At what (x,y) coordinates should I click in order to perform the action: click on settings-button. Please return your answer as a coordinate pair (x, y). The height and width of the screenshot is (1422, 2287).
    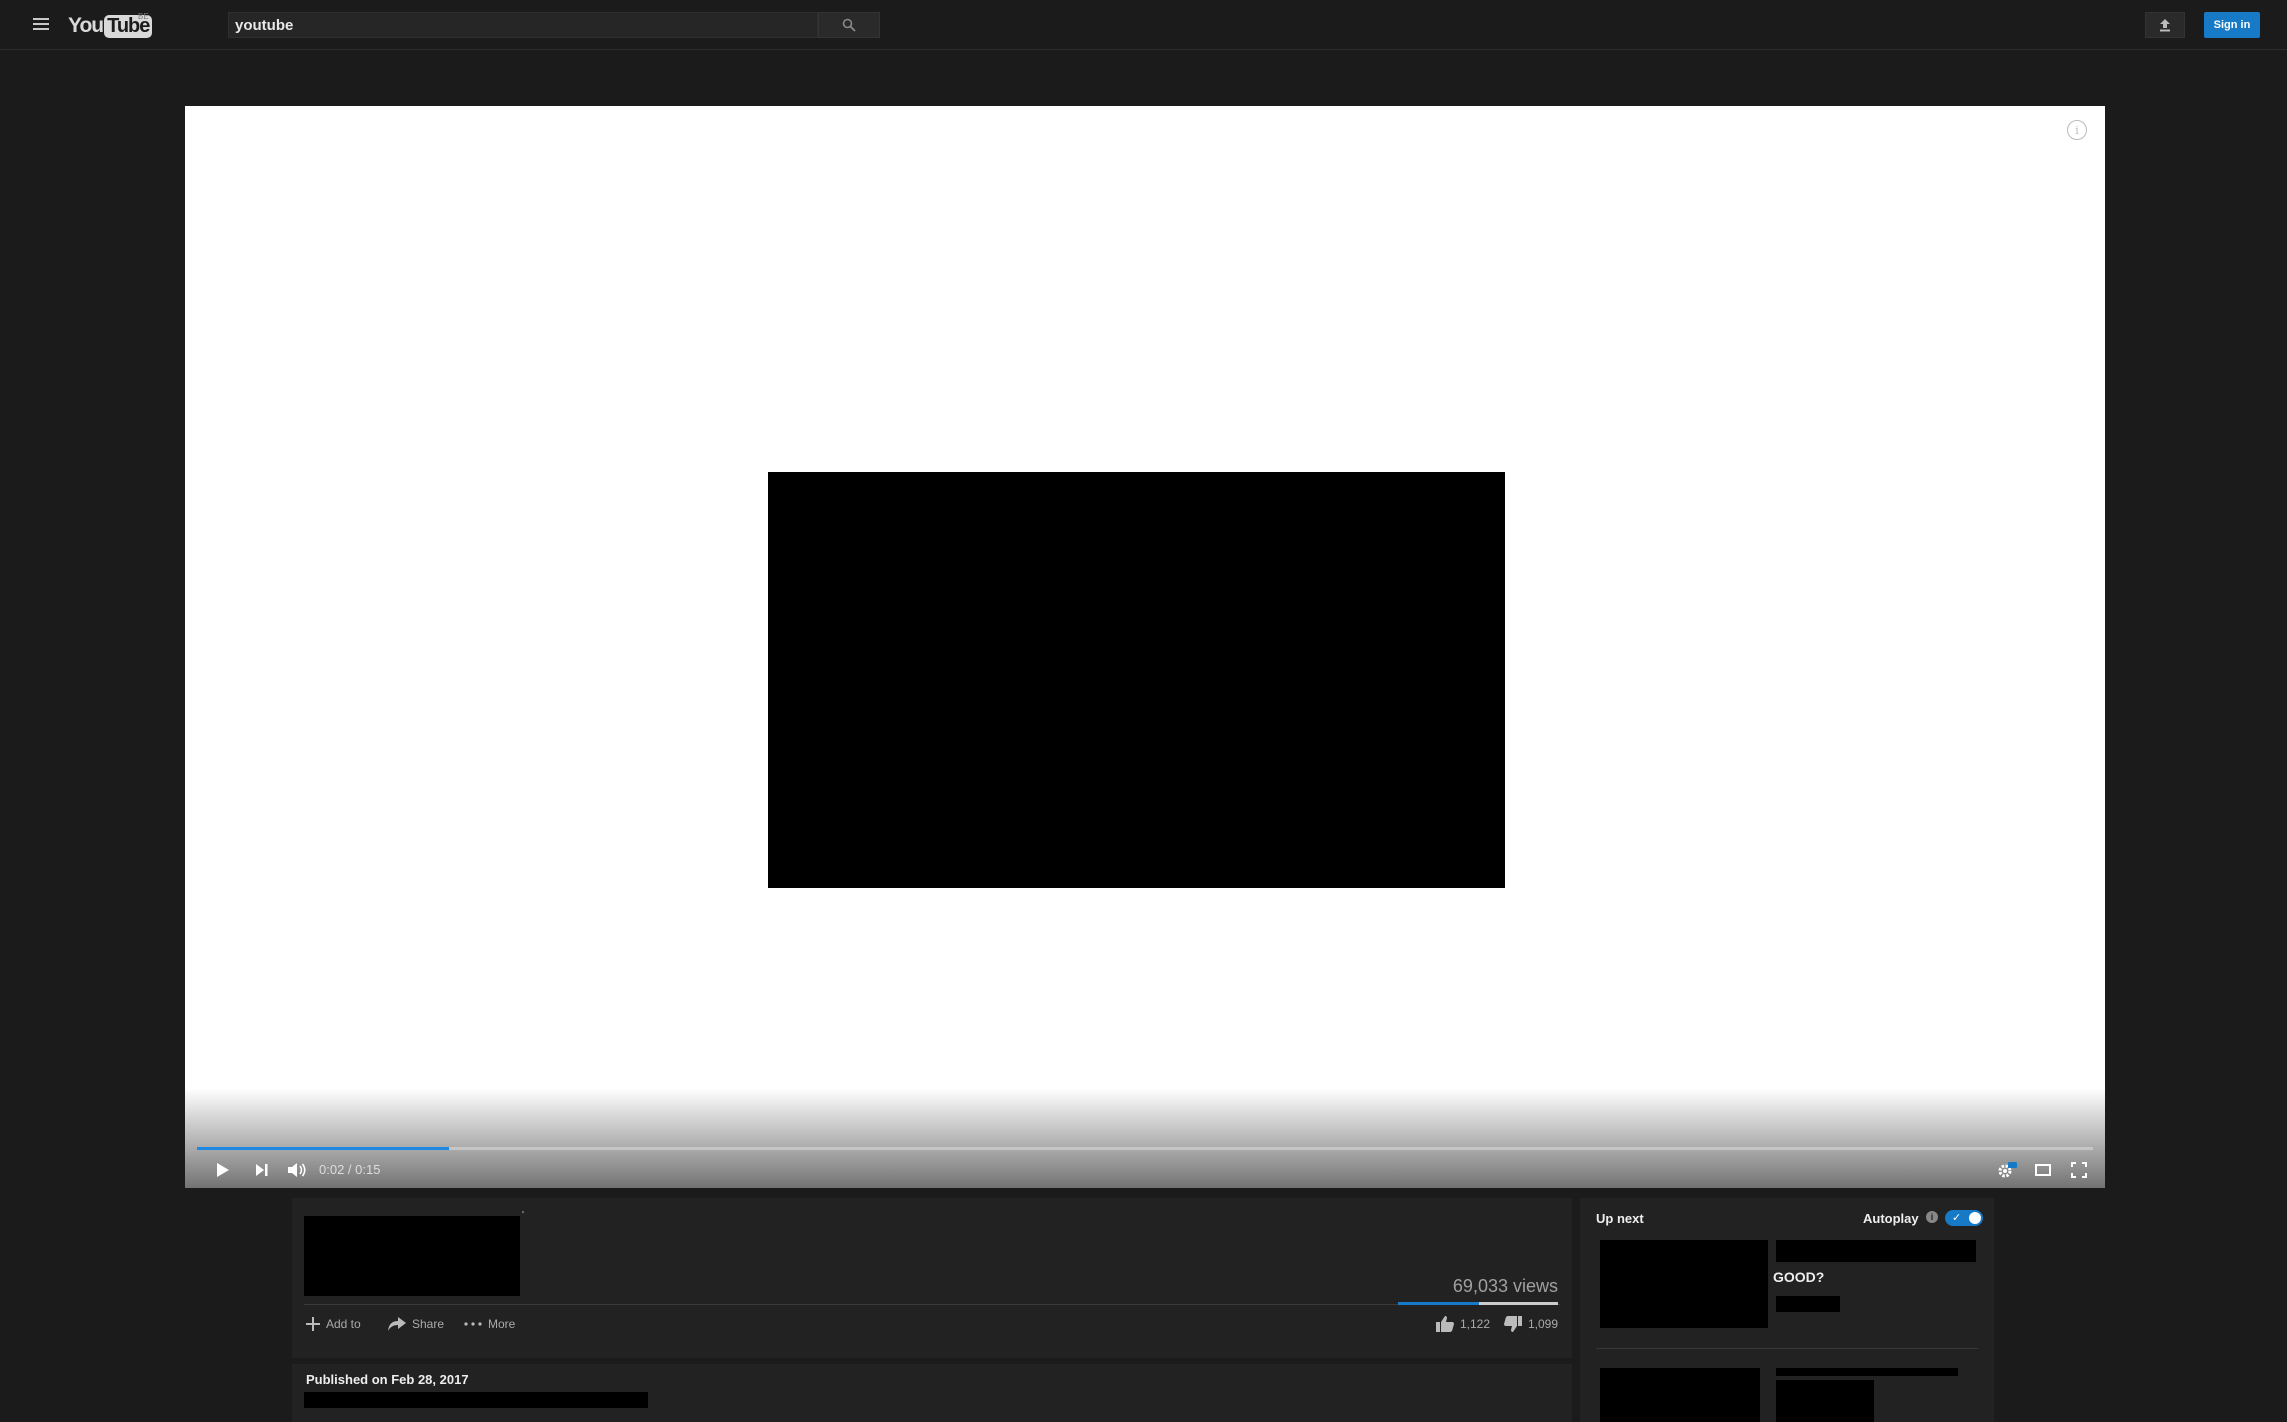
    Looking at the image, I should click on (2007, 1170).